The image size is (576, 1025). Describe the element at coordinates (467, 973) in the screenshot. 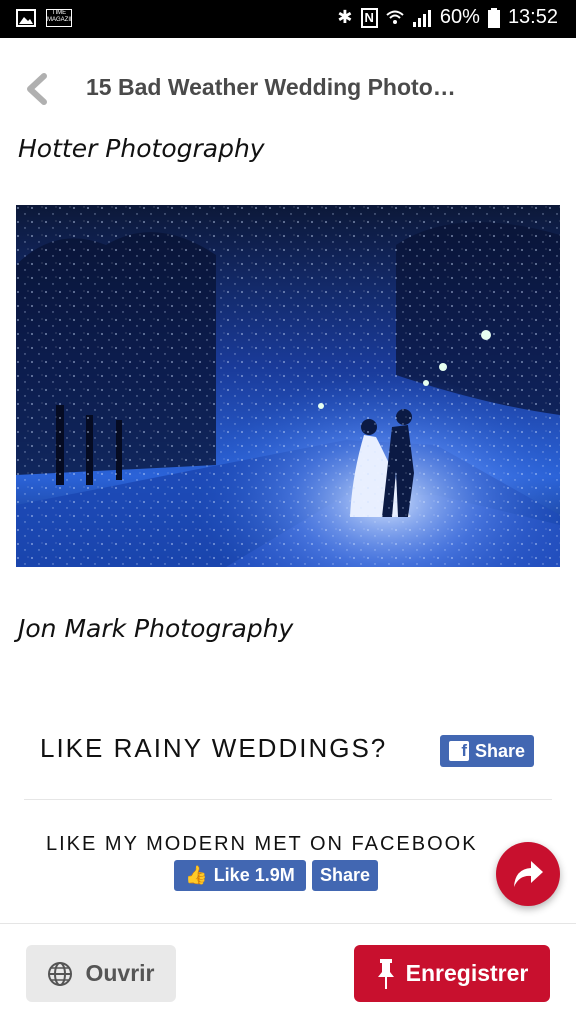

I see `save-label: Enregistrer` at that location.